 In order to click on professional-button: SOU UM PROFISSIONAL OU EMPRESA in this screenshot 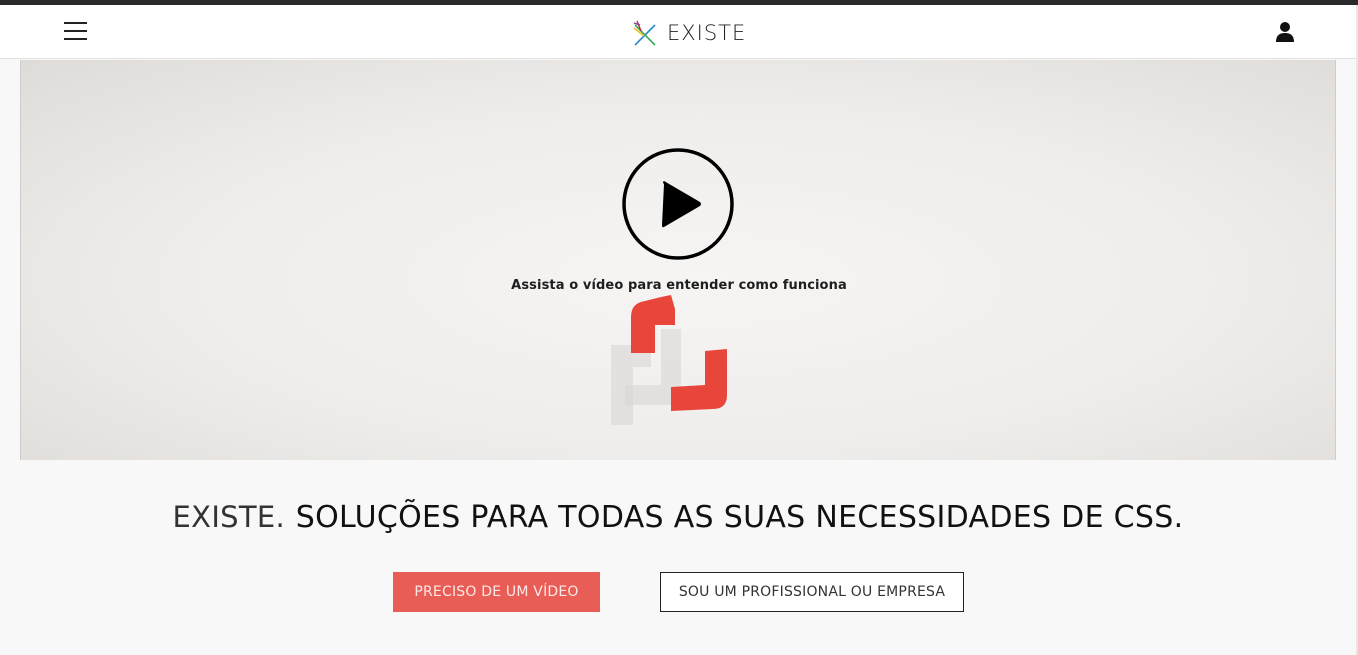, I will do `click(812, 592)`.